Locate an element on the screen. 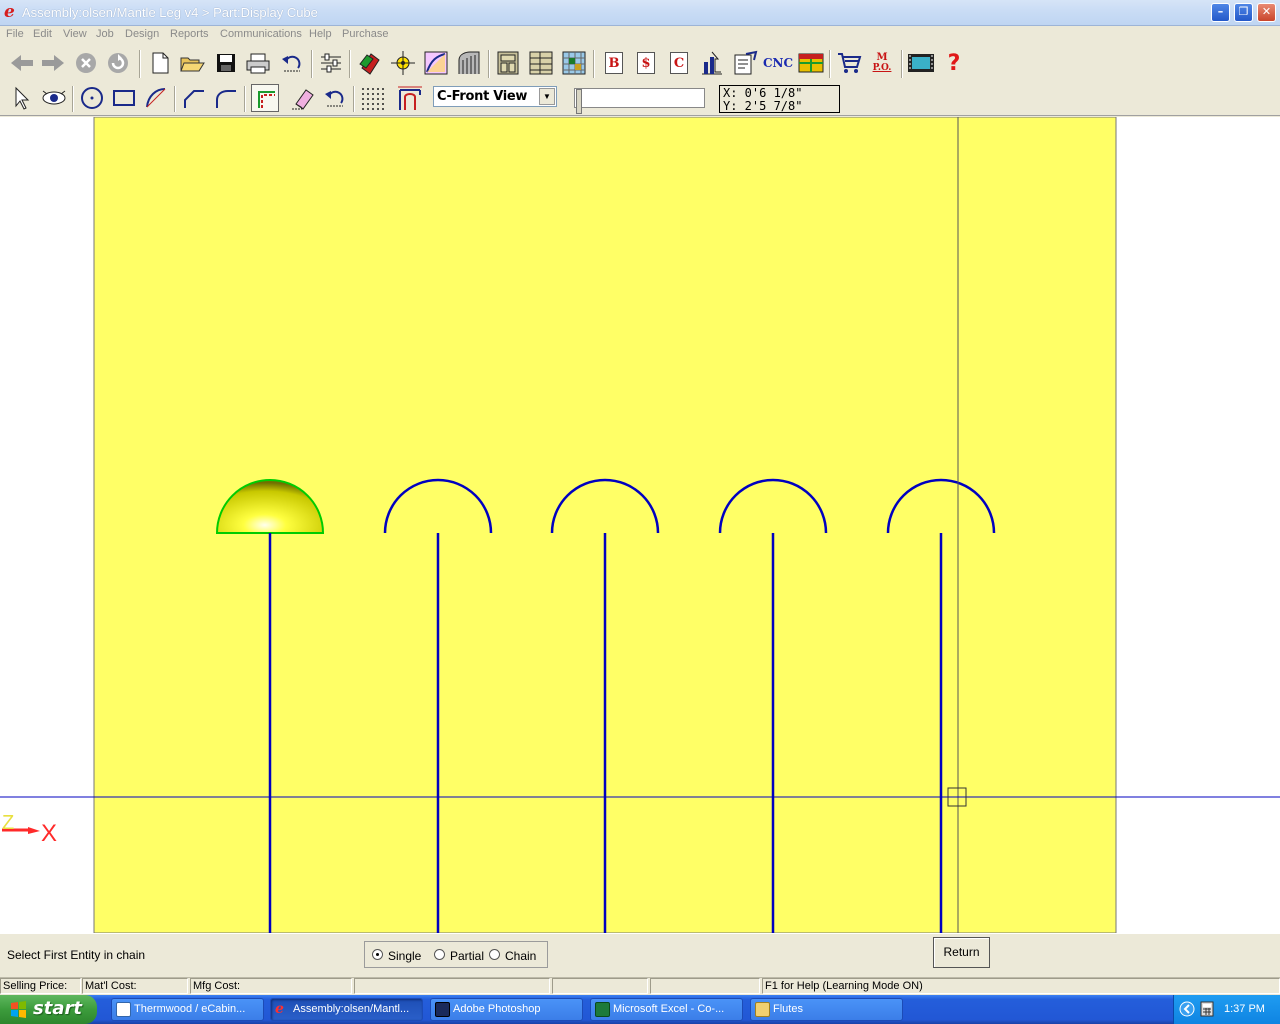  close-button: ✕ is located at coordinates (1266, 12).